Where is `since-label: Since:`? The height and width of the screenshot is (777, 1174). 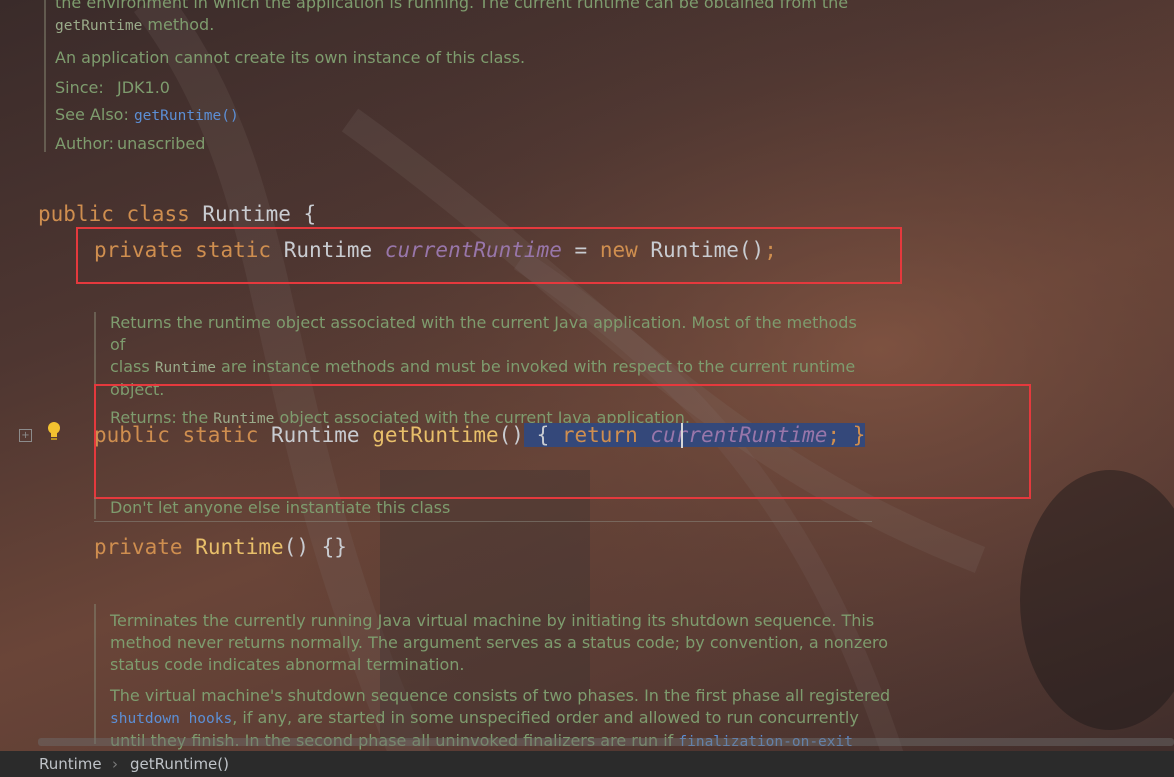 since-label: Since: is located at coordinates (79, 87).